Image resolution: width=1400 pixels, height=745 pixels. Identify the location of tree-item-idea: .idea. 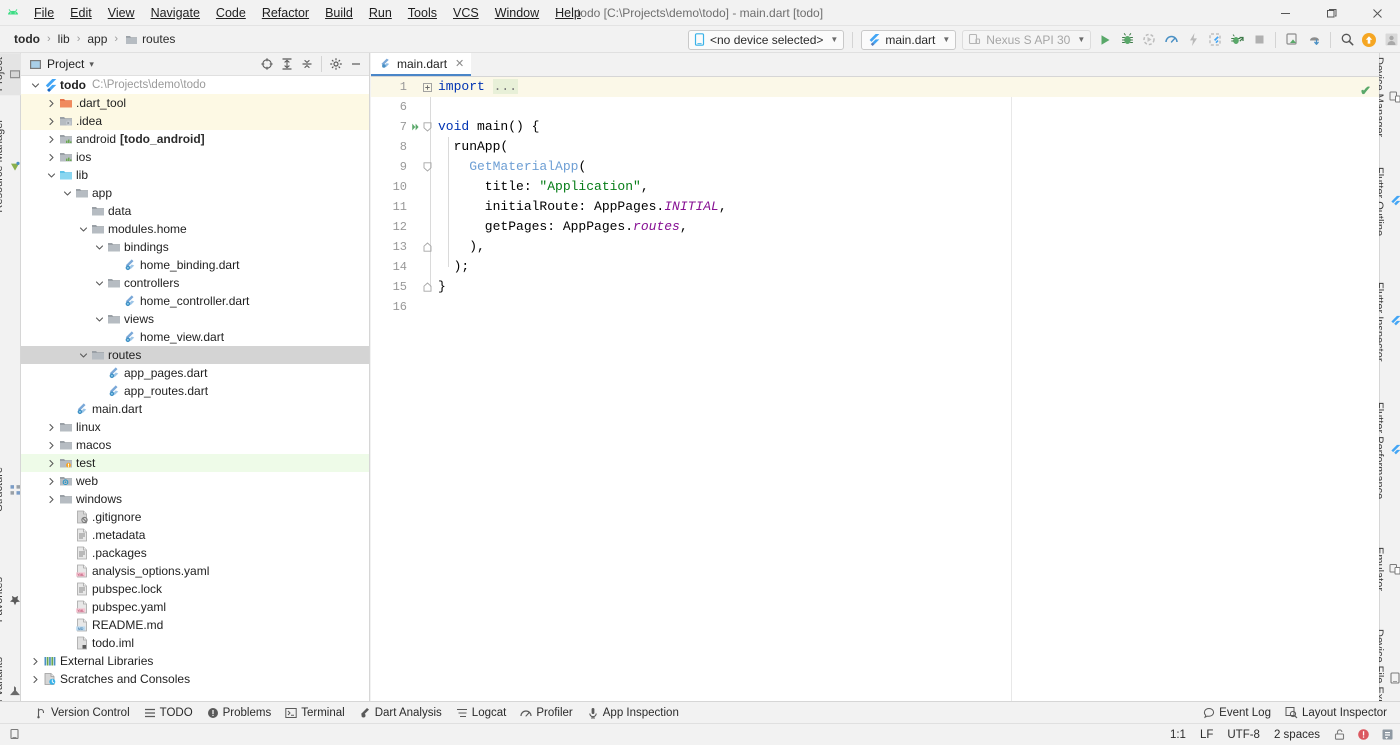
(195, 121).